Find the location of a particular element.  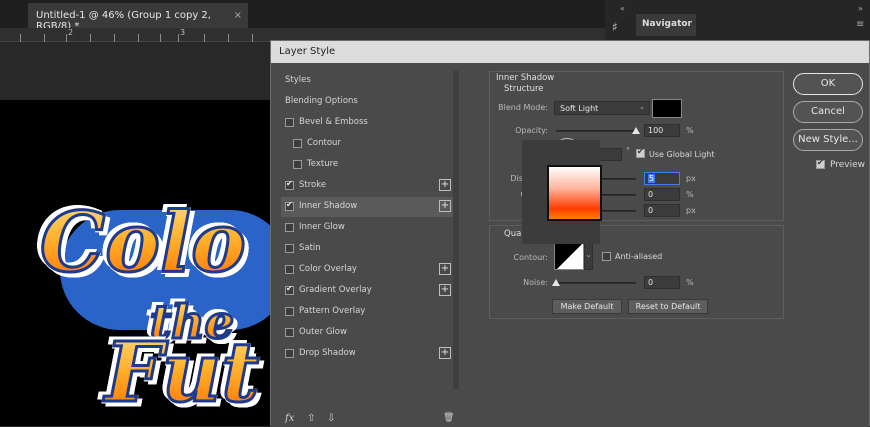

size-value: 0 is located at coordinates (651, 210).